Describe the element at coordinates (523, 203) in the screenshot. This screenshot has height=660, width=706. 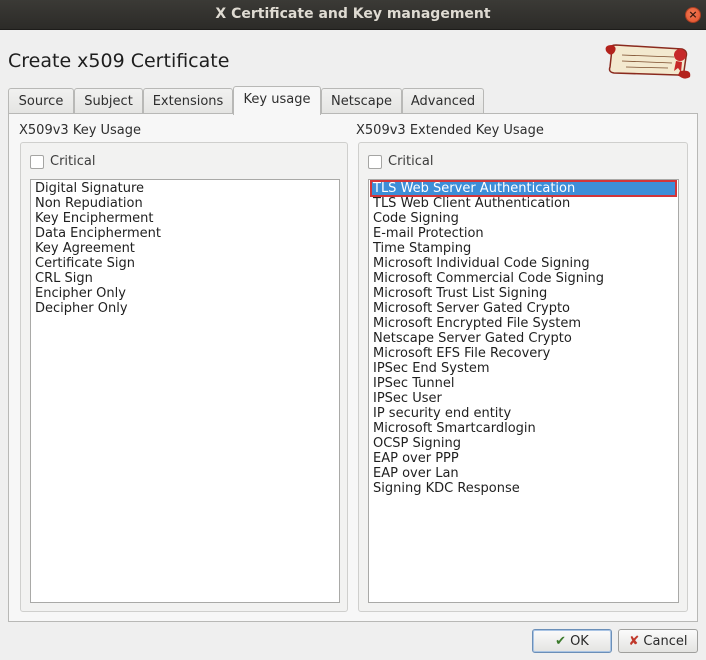
I see `extended-key-usage-list-item: TLS Web Client Authentication` at that location.